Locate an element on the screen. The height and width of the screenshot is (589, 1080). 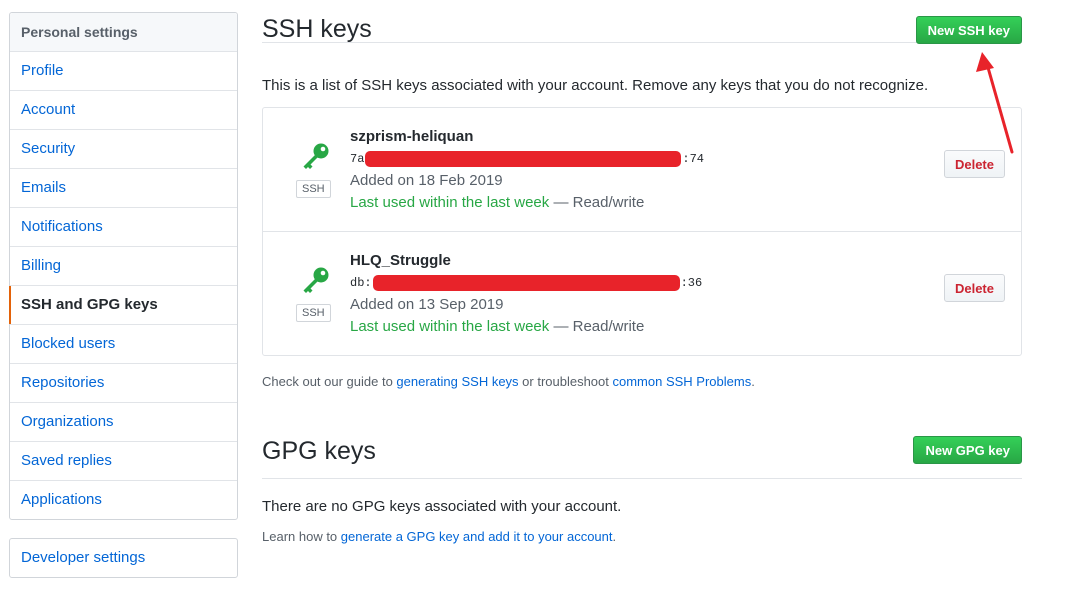
ssh-keys-header: SSH keys New SSH key is located at coordinates (642, 22).